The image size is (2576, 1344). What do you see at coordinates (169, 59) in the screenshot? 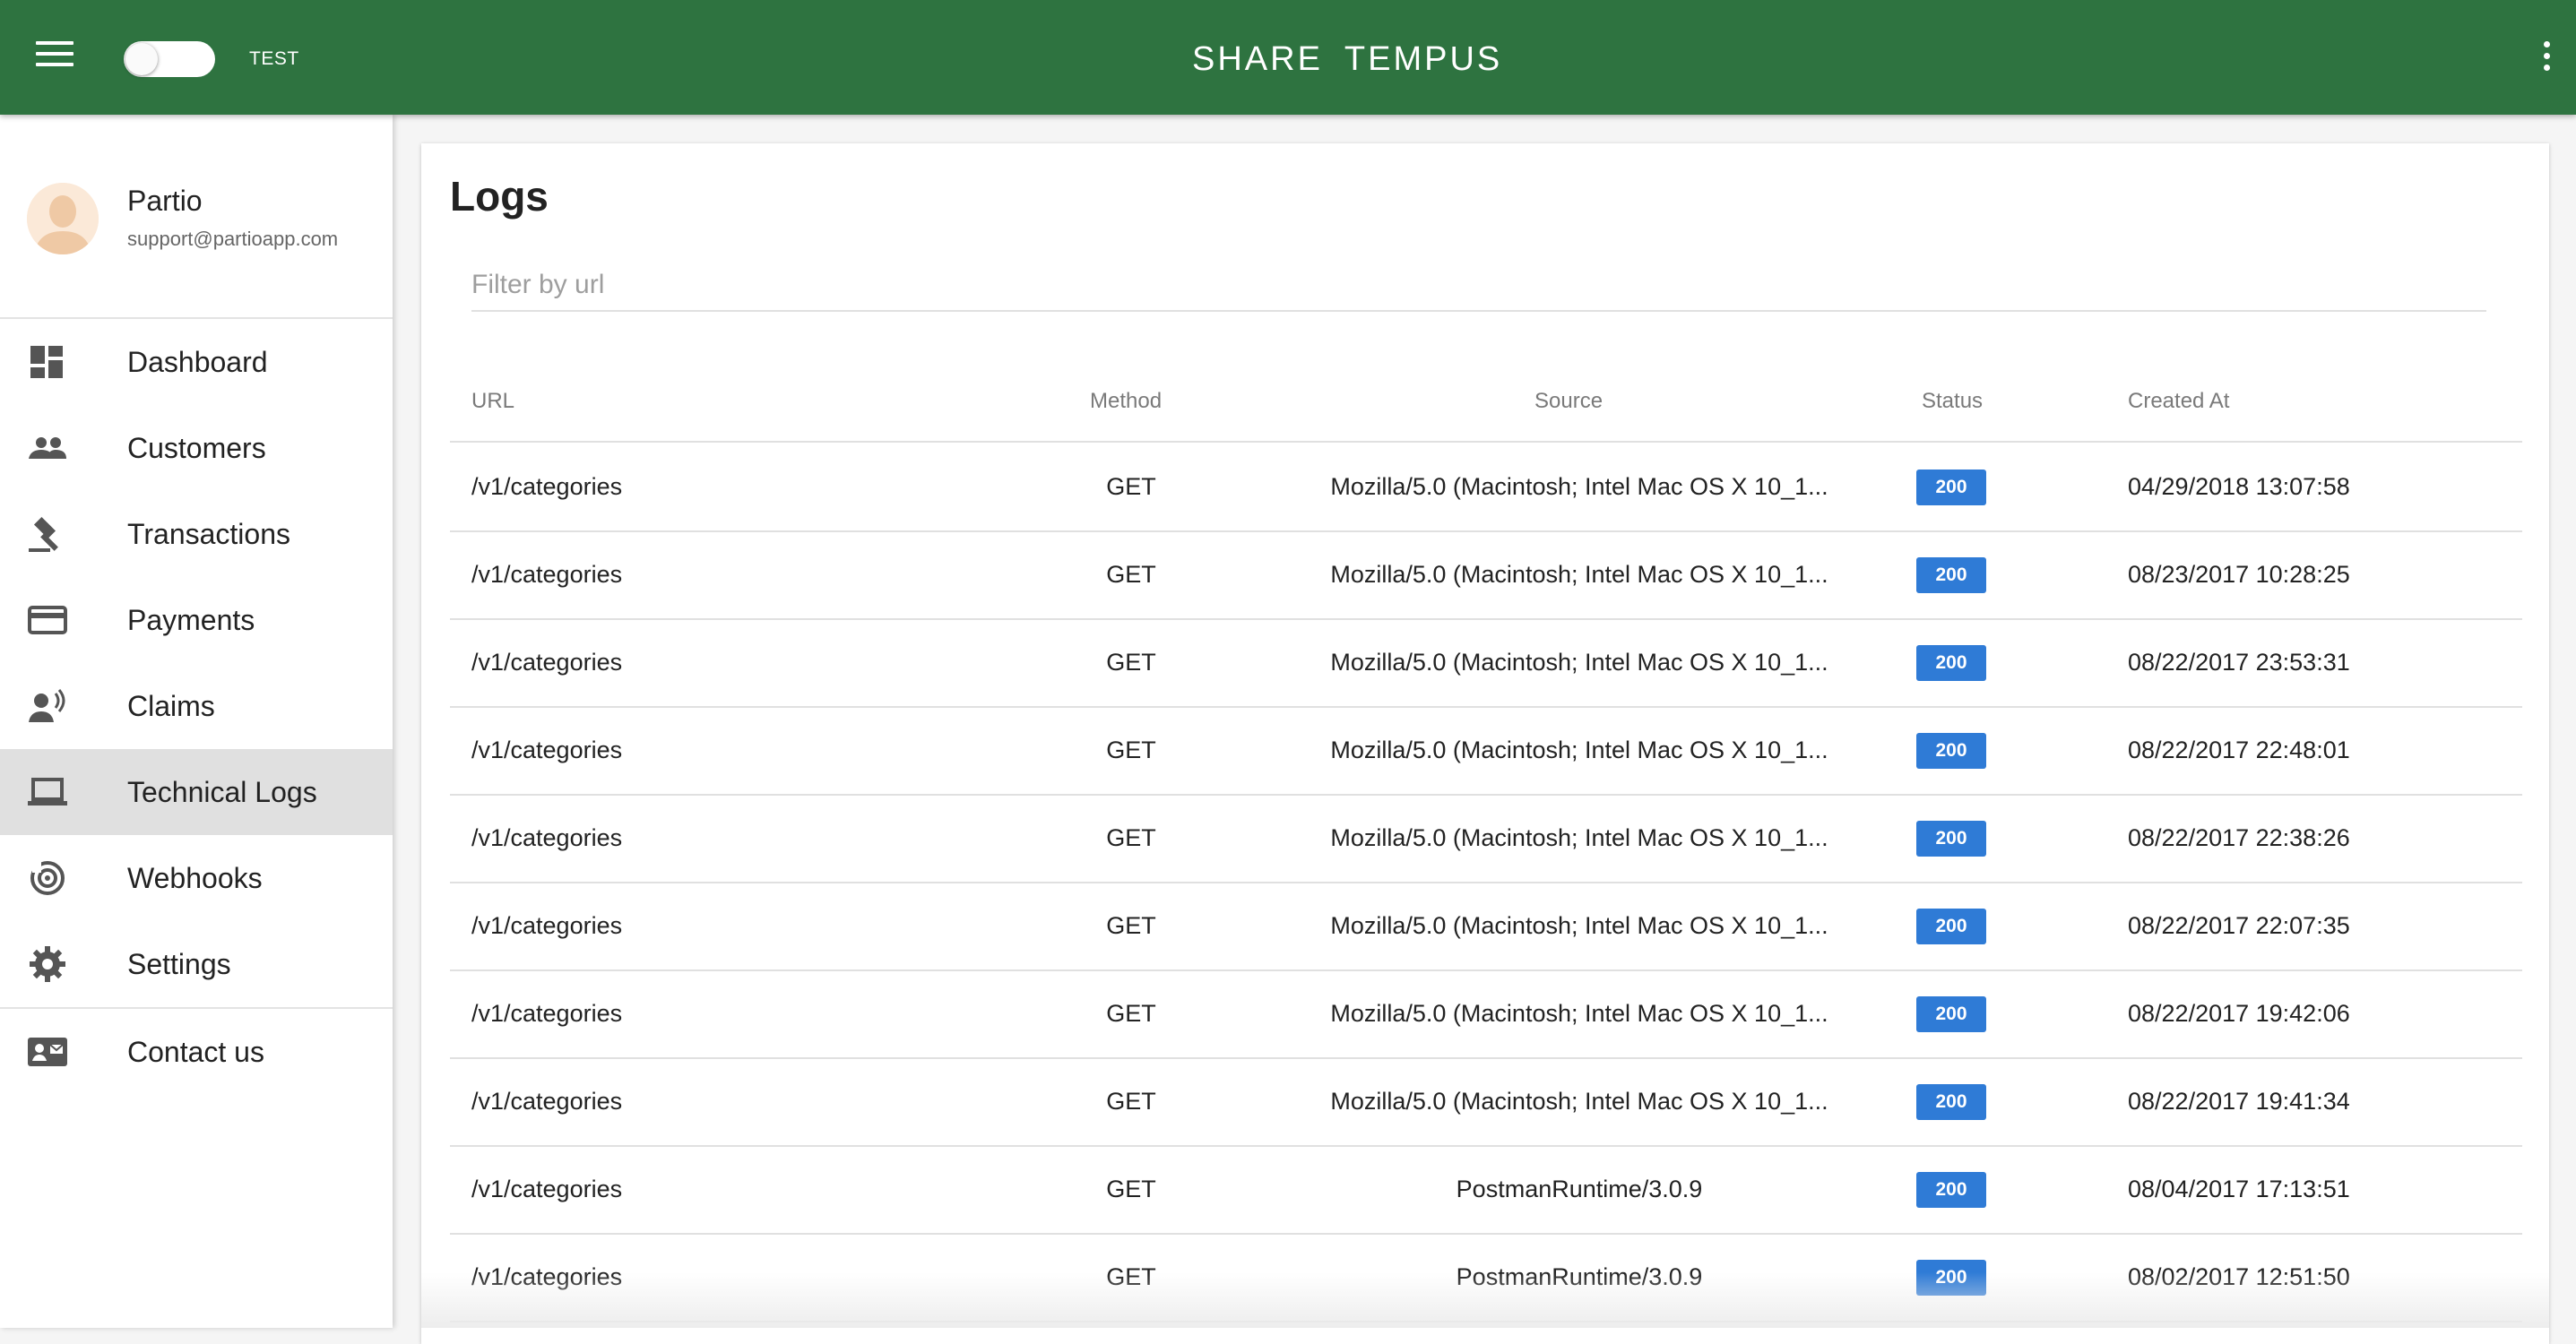
I see `test-mode-toggle` at bounding box center [169, 59].